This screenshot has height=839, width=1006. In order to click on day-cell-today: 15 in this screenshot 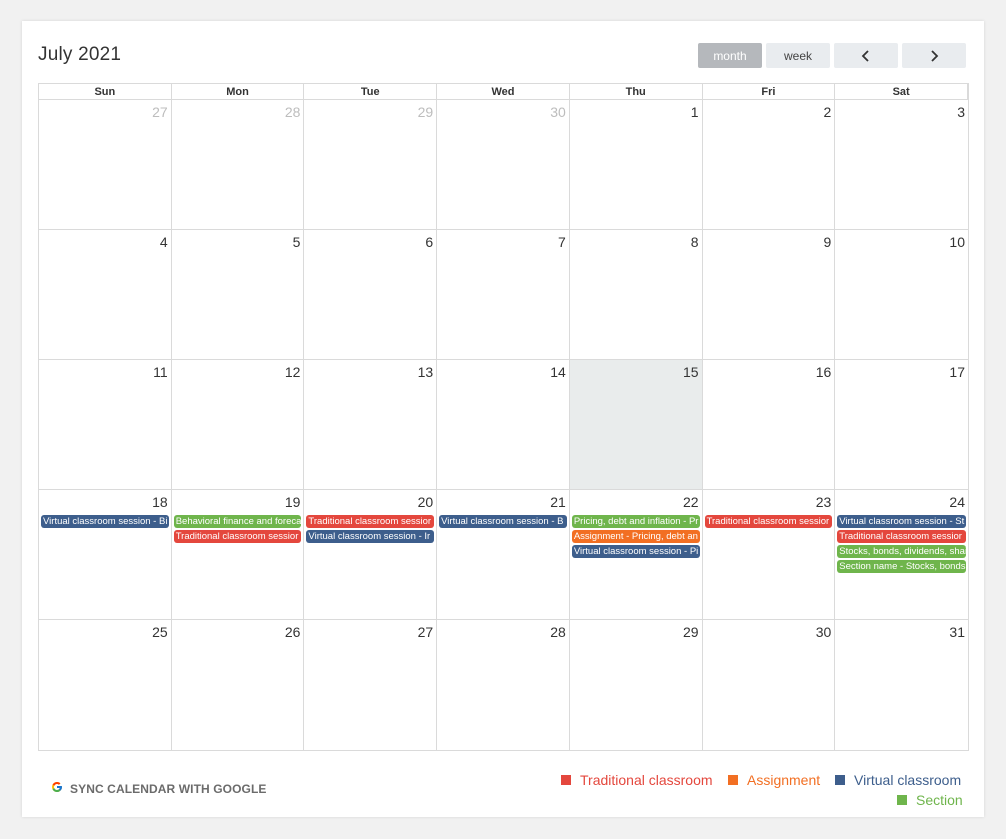, I will do `click(636, 425)`.